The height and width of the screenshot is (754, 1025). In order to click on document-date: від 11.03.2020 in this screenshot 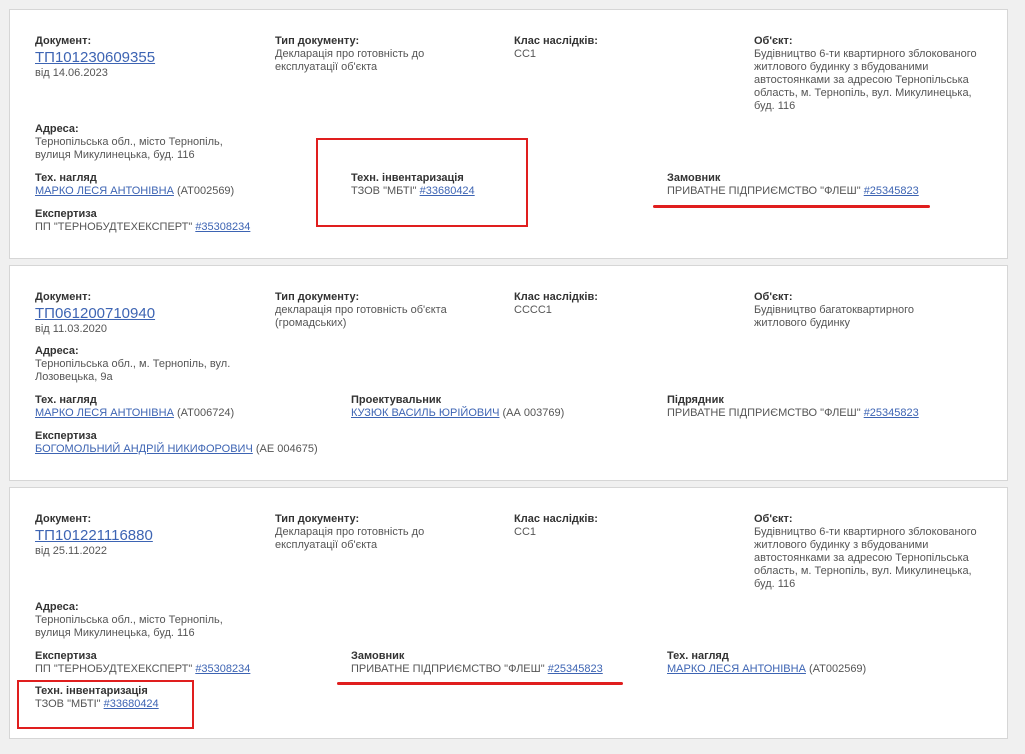, I will do `click(71, 329)`.